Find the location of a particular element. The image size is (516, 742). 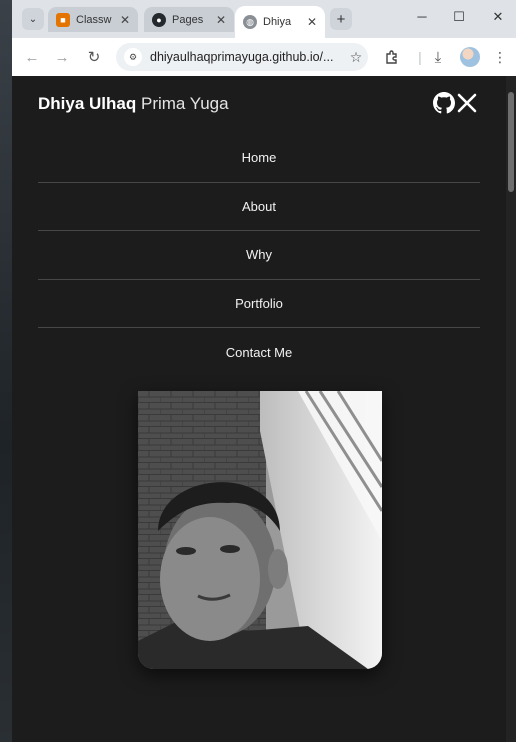

tab-active-site: ◍ Dhiya ✕ is located at coordinates (280, 22).